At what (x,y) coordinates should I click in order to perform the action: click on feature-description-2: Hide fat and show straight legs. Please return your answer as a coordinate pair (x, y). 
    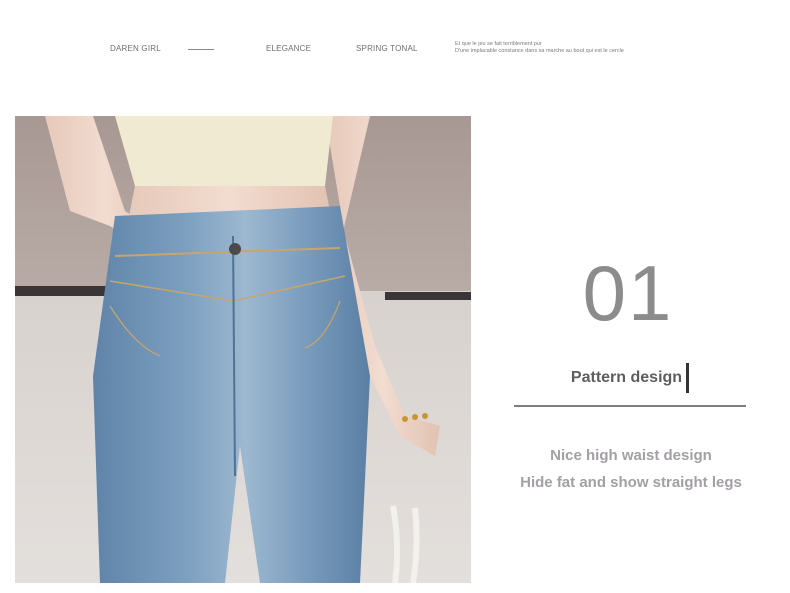
    Looking at the image, I should click on (631, 482).